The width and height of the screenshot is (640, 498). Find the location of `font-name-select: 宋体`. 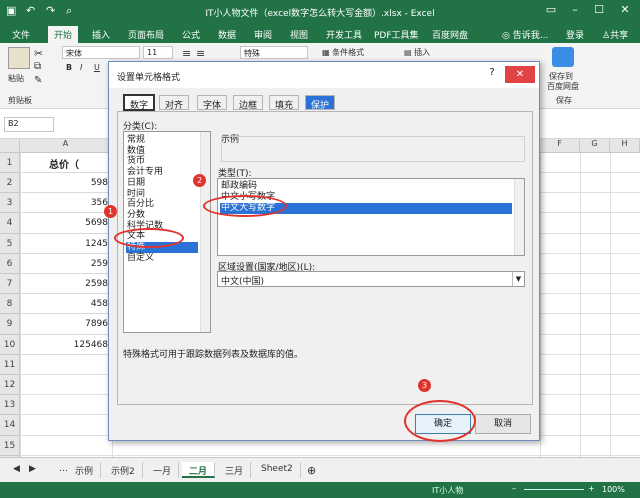

font-name-select: 宋体 is located at coordinates (101, 52).